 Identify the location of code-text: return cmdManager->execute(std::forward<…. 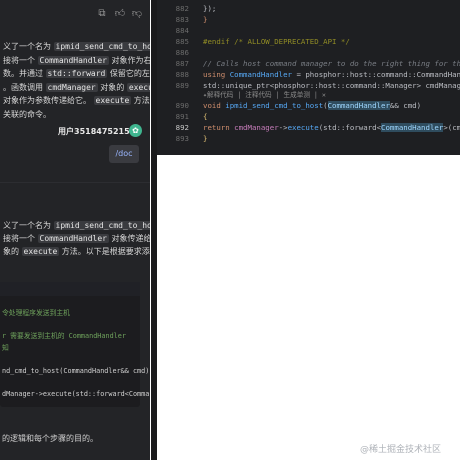
(331, 127).